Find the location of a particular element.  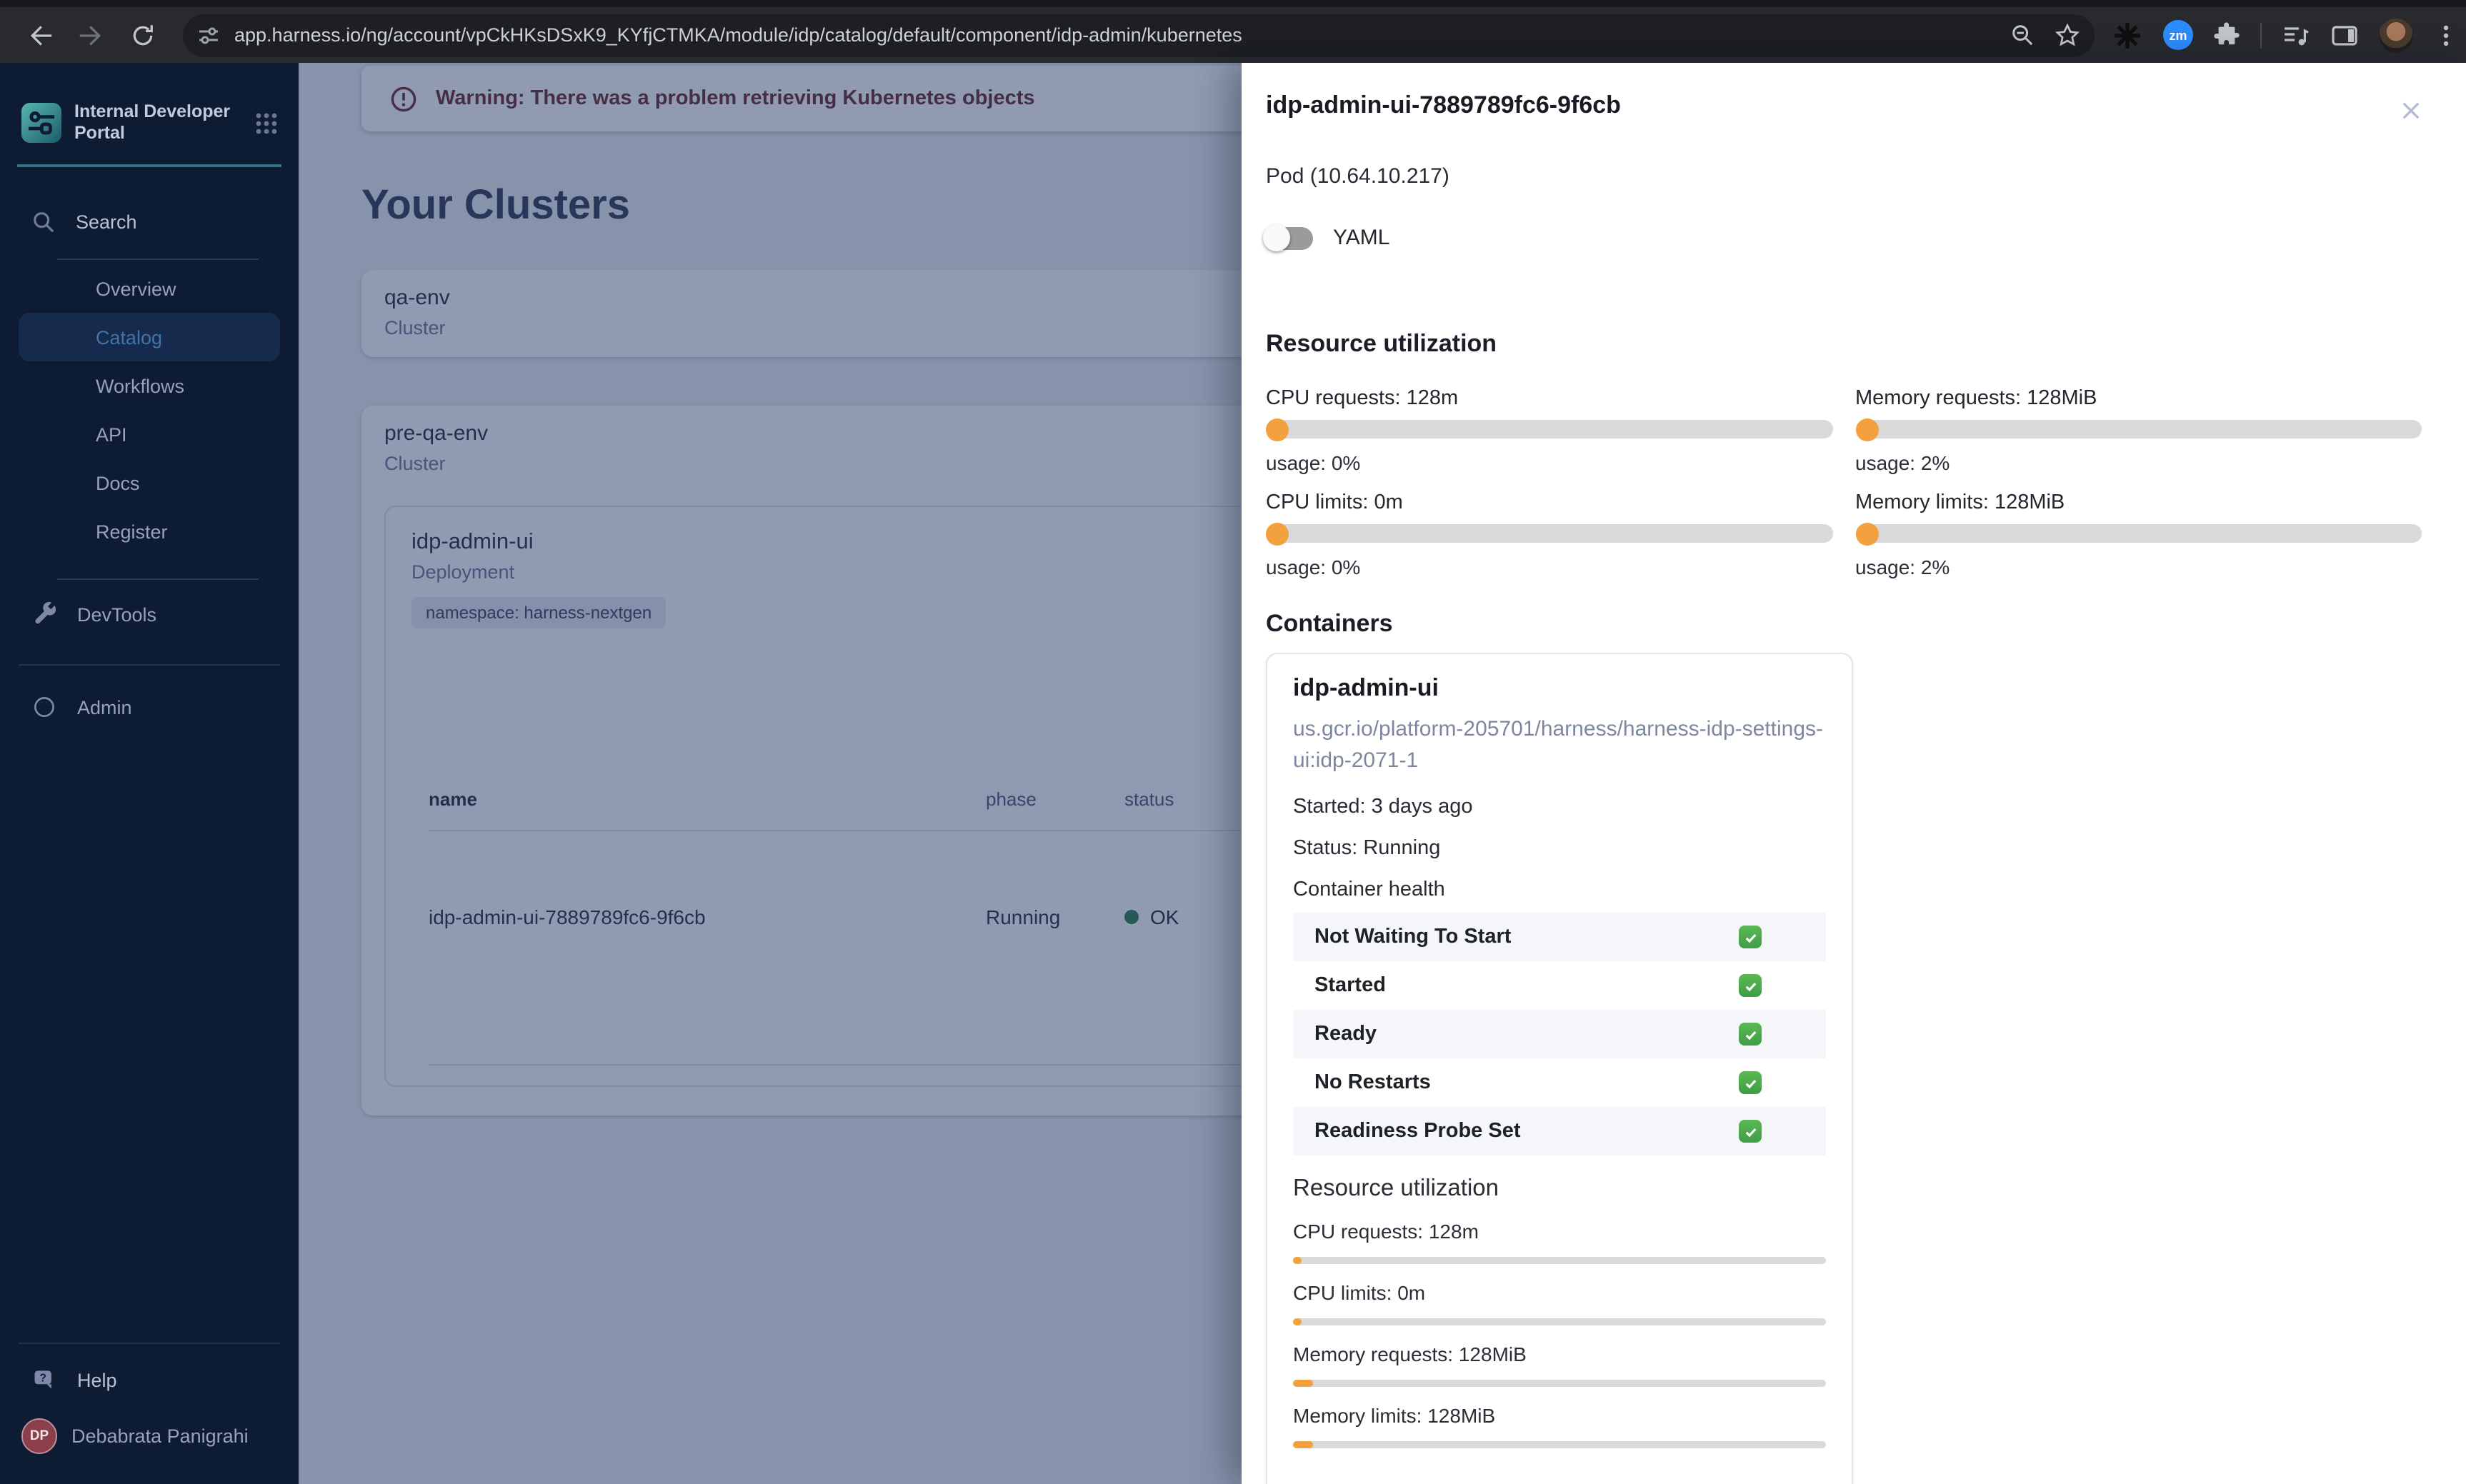

help-chat-icon: ? is located at coordinates (44, 1380).